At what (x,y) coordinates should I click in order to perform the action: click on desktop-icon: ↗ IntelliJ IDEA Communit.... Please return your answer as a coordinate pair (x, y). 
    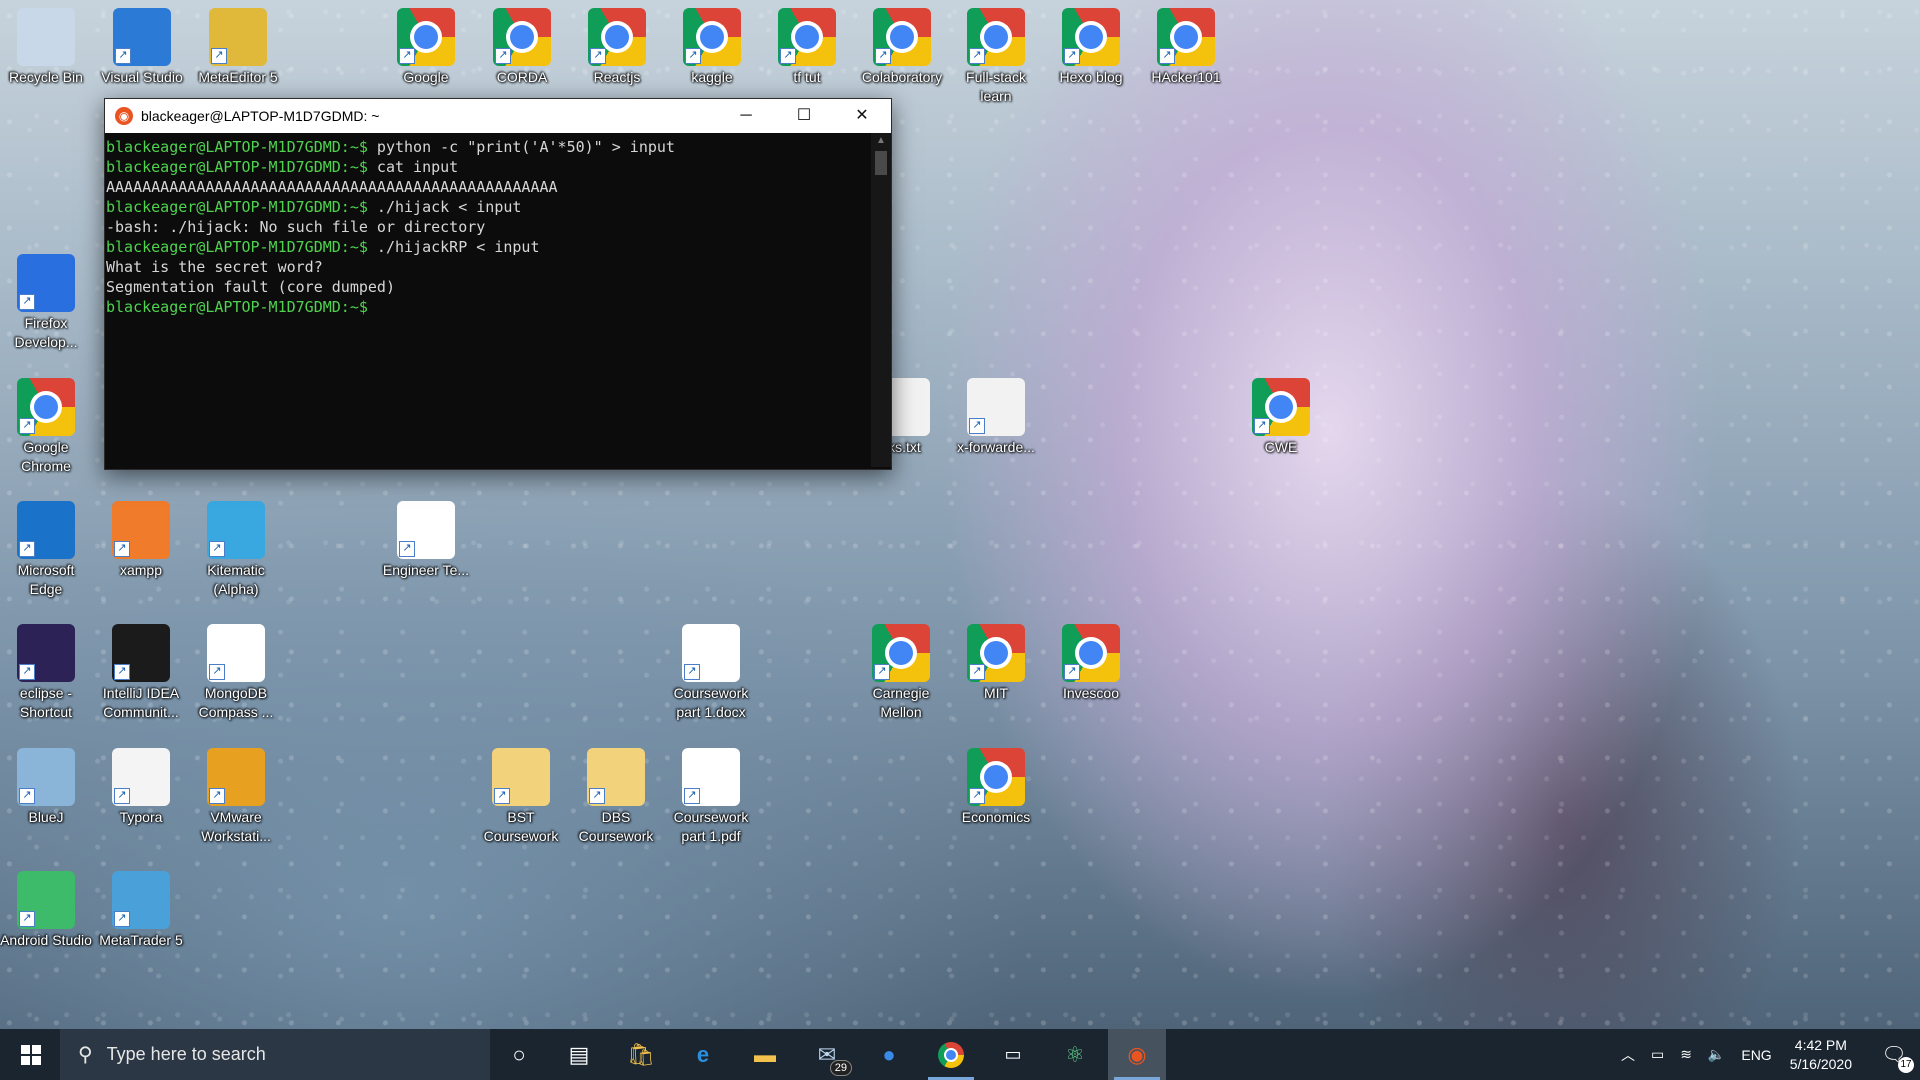
    Looking at the image, I should click on (141, 673).